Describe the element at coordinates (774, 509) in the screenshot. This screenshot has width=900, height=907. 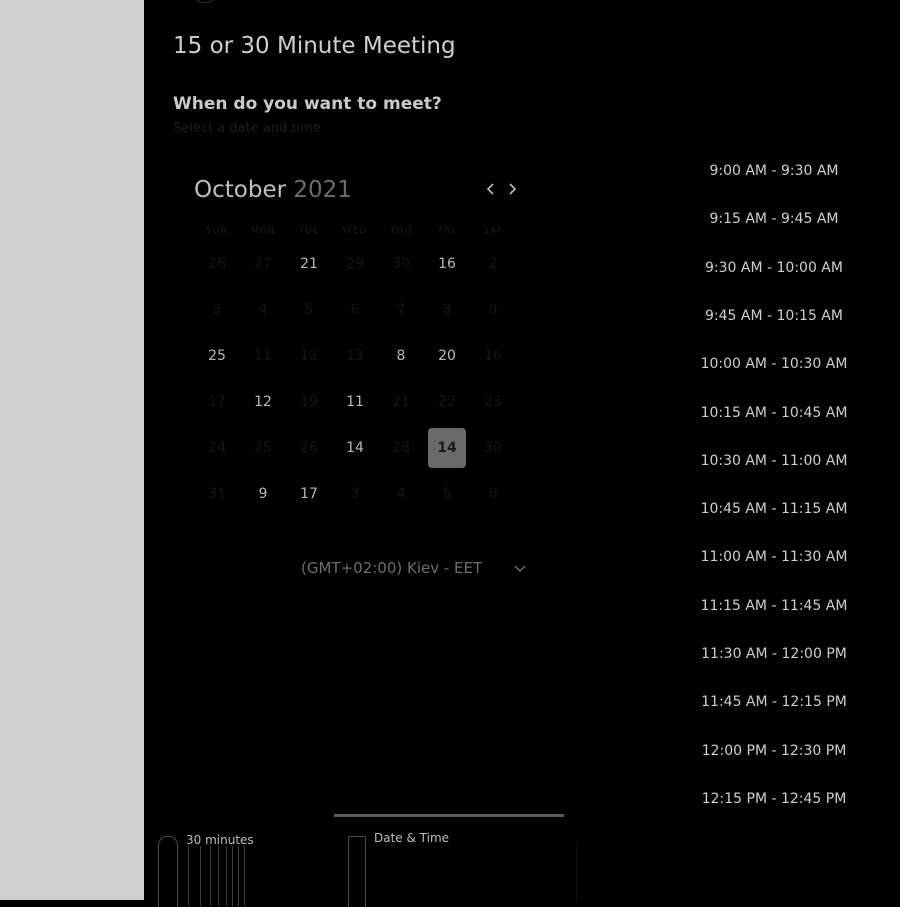
I see `time-slot-button: 10:45 AM - 11:15 AM` at that location.